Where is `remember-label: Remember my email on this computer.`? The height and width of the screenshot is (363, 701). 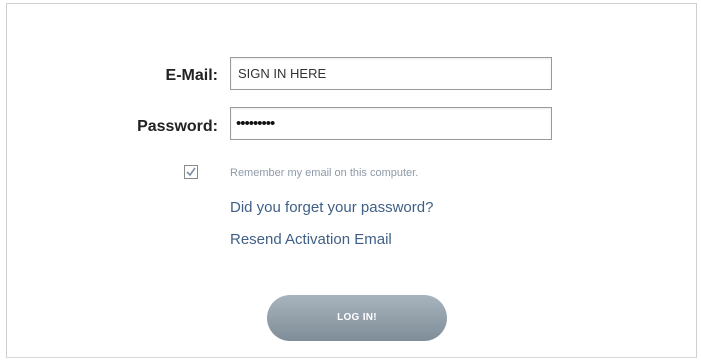
remember-label: Remember my email on this computer. is located at coordinates (324, 173).